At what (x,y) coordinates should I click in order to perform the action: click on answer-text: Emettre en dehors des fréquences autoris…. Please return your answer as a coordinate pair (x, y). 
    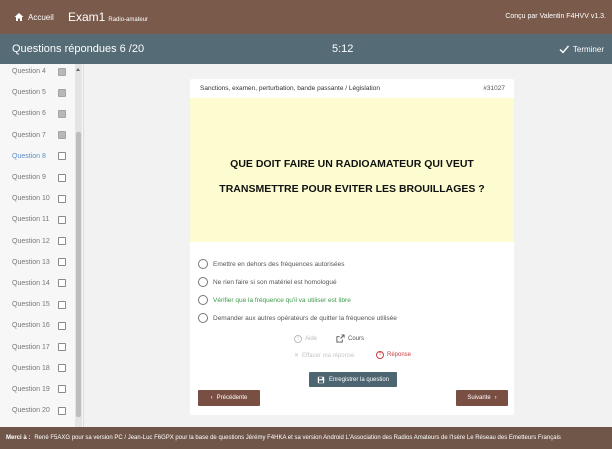
    Looking at the image, I should click on (279, 264).